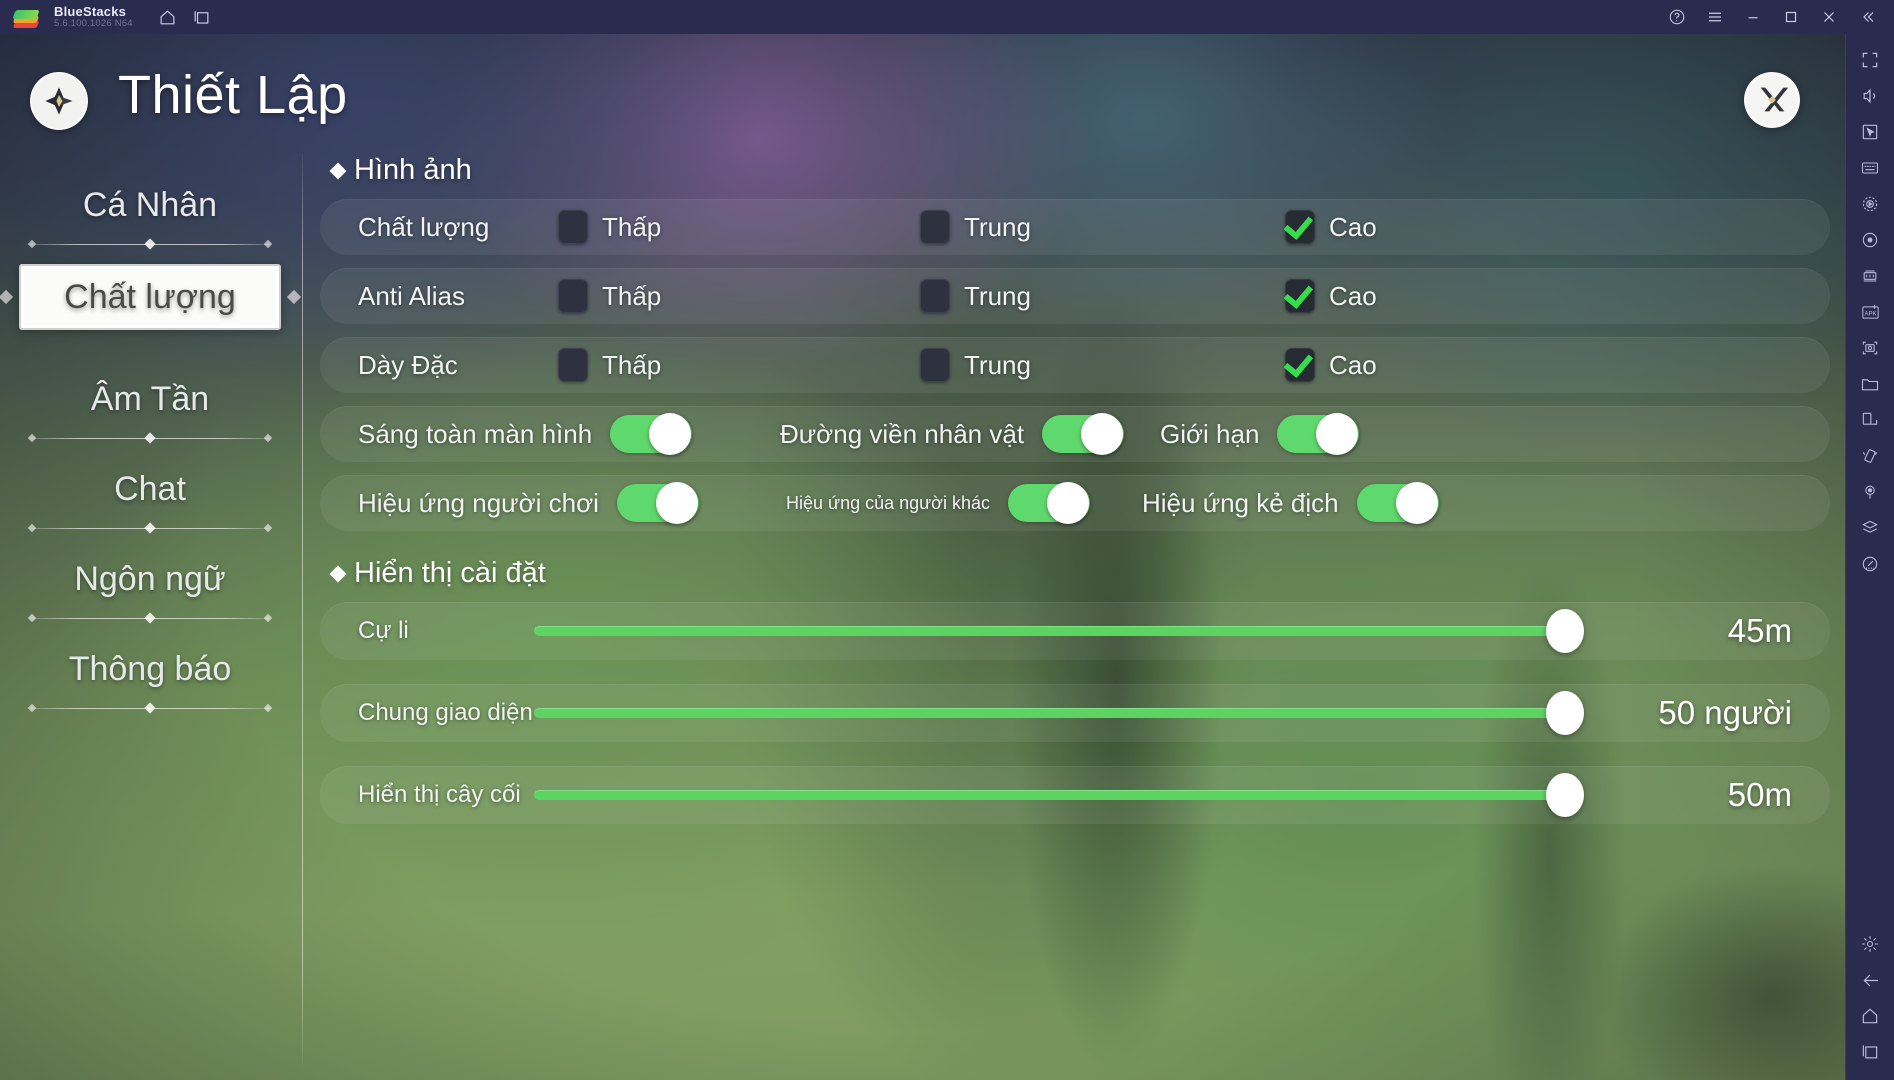 The height and width of the screenshot is (1080, 1894). What do you see at coordinates (1867, 17) in the screenshot?
I see `collapse-icon` at bounding box center [1867, 17].